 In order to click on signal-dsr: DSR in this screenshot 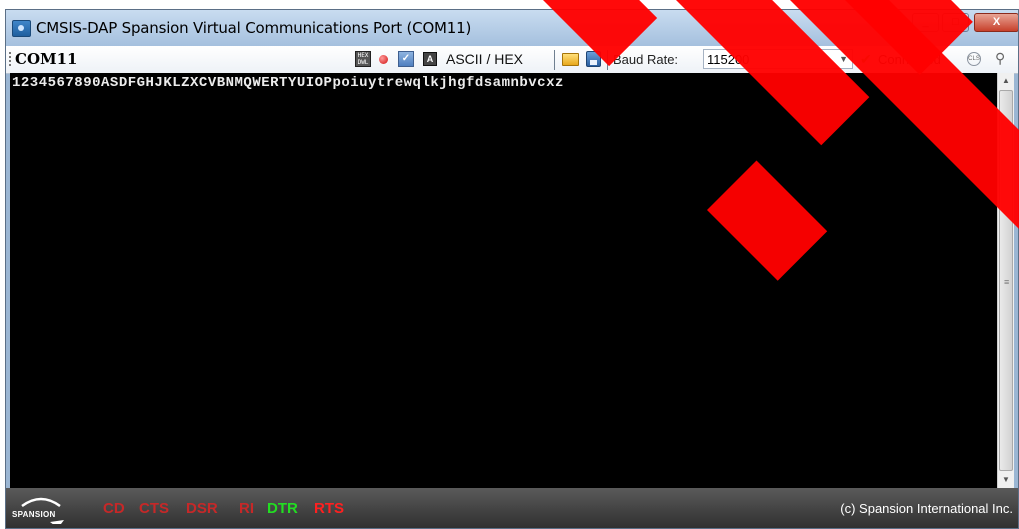, I will do `click(202, 508)`.